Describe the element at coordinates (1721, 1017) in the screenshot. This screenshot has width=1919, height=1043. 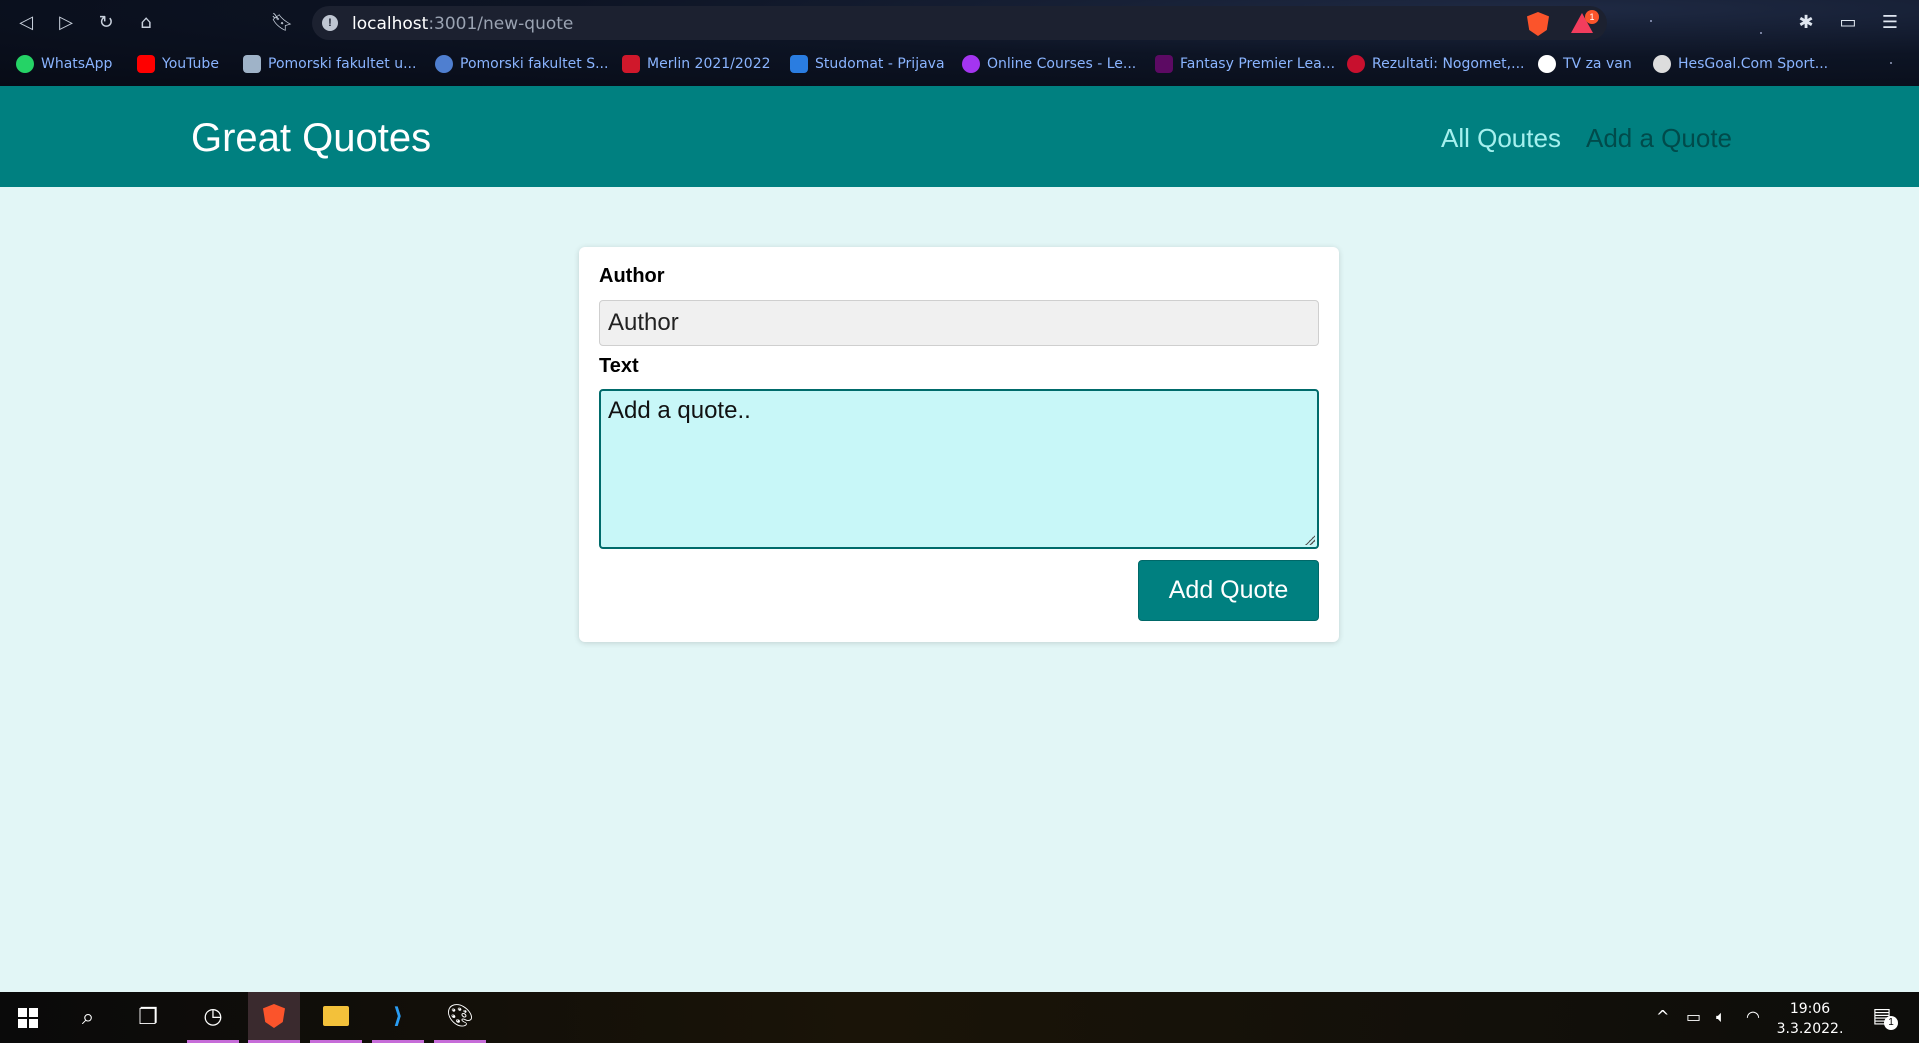
I see `volume-icon: 🔈︎` at that location.